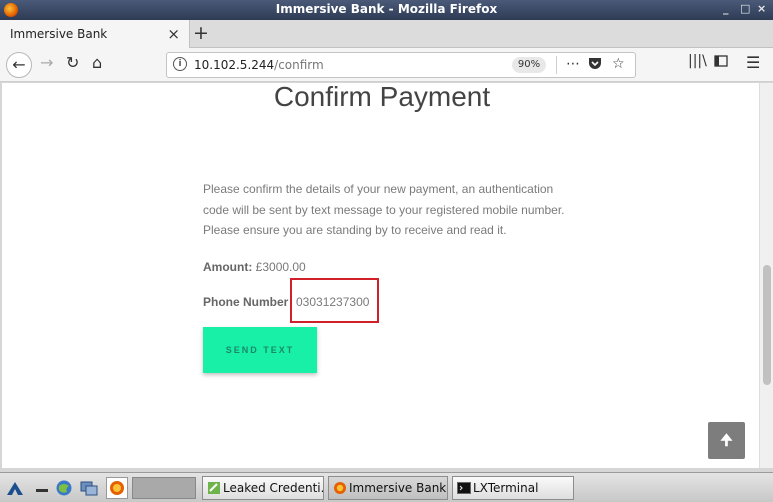 This screenshot has height=502, width=773. What do you see at coordinates (64, 488) in the screenshot?
I see `browser-launcher-icon` at bounding box center [64, 488].